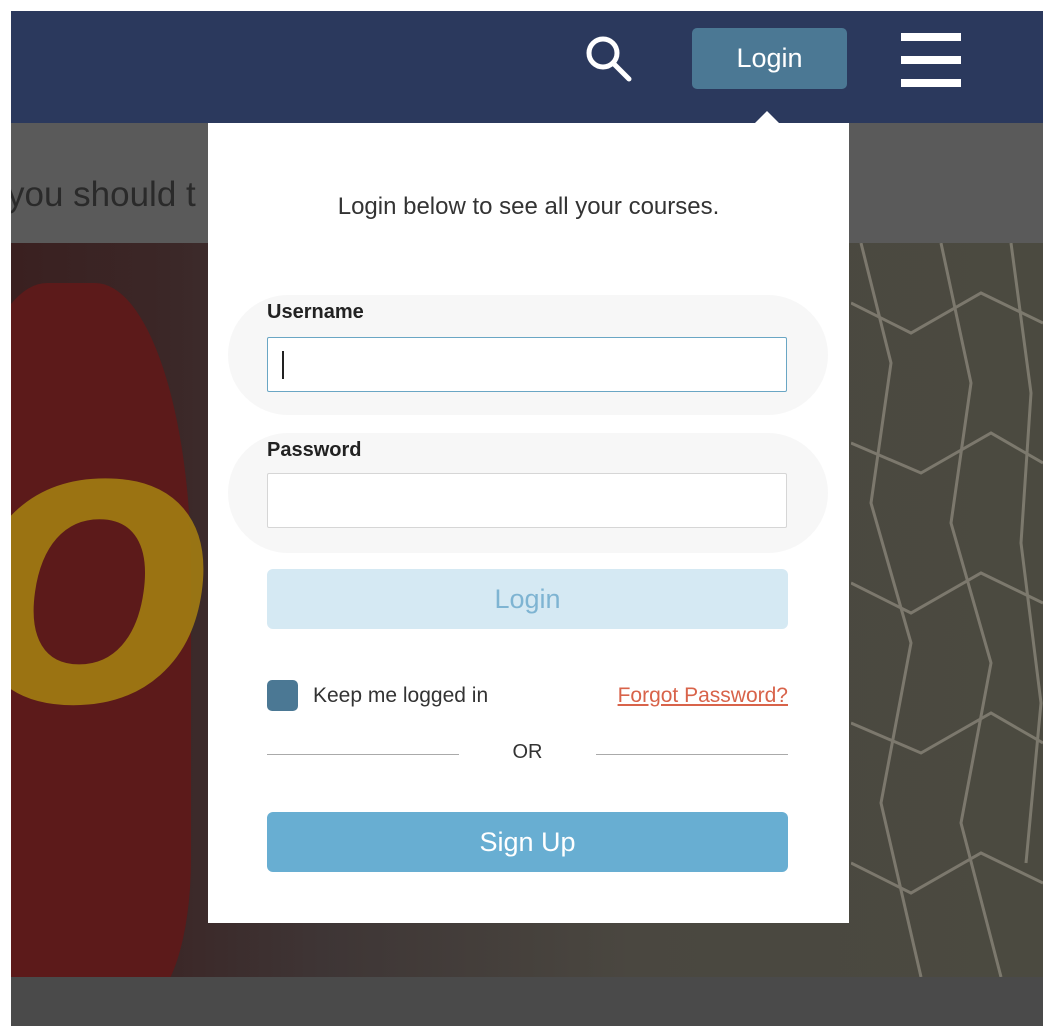  Describe the element at coordinates (528, 206) in the screenshot. I see `login-intro-text: Login below to see all your courses.` at that location.